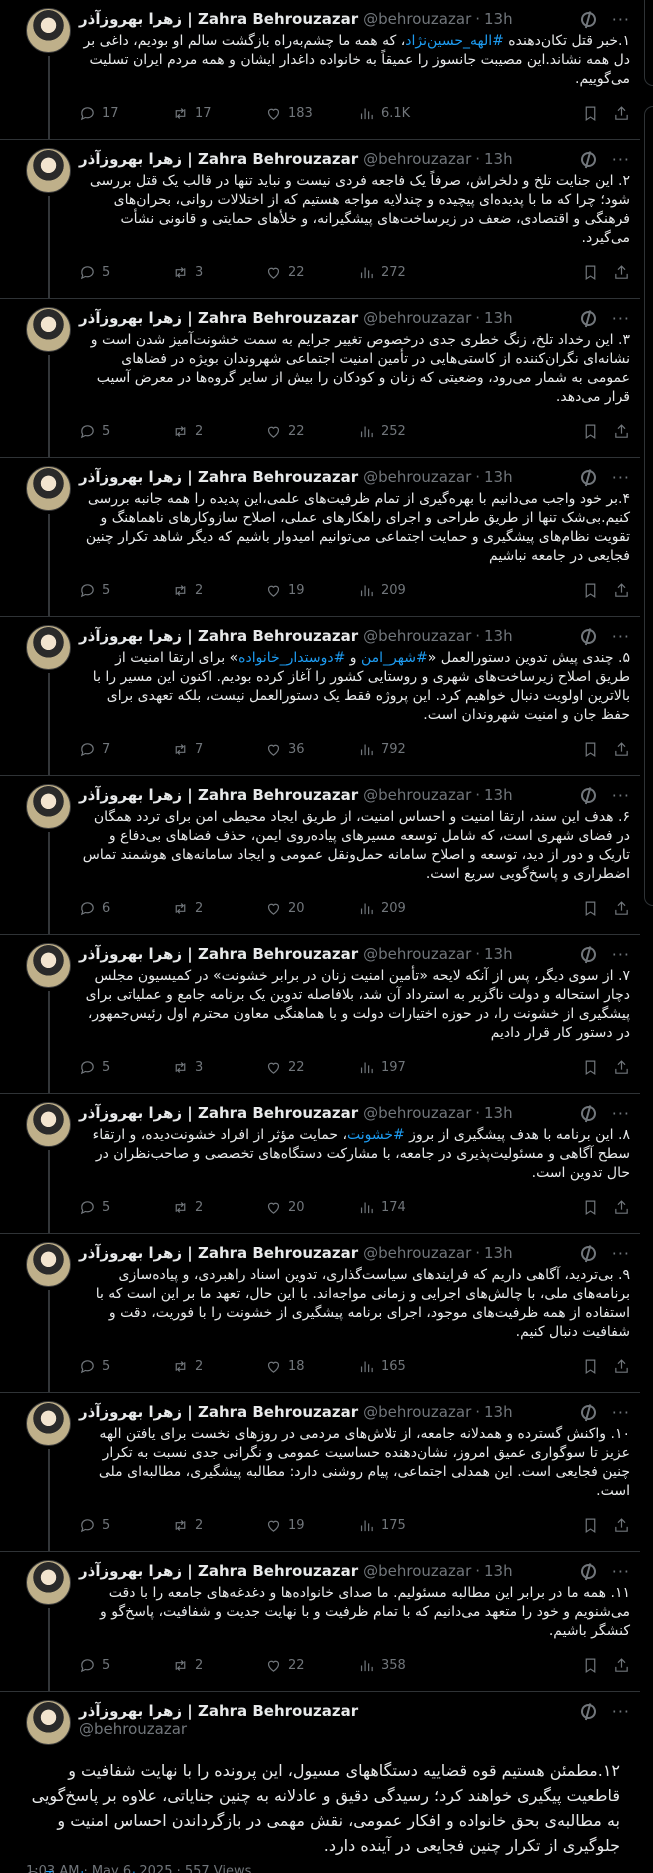  Describe the element at coordinates (412, 908) in the screenshot. I see `views-button: 209` at that location.